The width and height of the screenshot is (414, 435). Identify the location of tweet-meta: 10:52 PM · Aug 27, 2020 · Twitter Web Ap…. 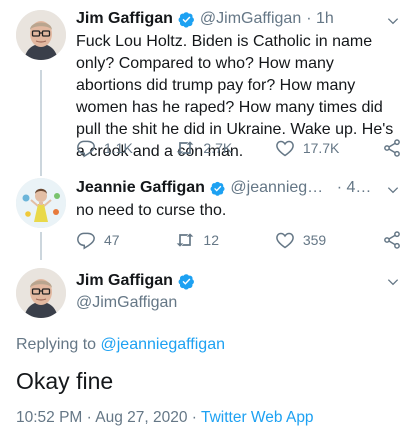
(165, 418).